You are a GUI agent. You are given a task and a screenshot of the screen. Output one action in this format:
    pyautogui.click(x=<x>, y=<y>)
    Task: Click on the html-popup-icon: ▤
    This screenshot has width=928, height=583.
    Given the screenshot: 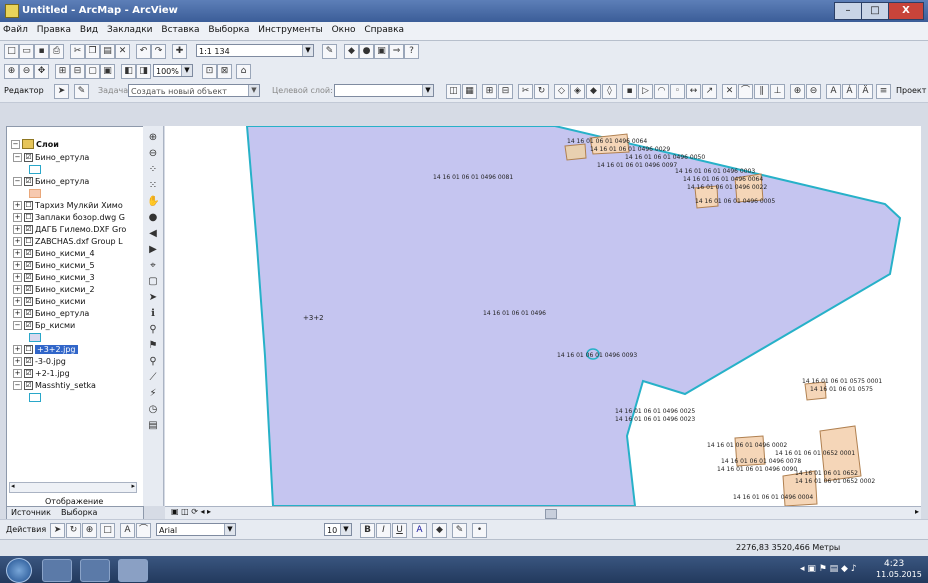 What is the action you would take?
    pyautogui.click(x=153, y=426)
    